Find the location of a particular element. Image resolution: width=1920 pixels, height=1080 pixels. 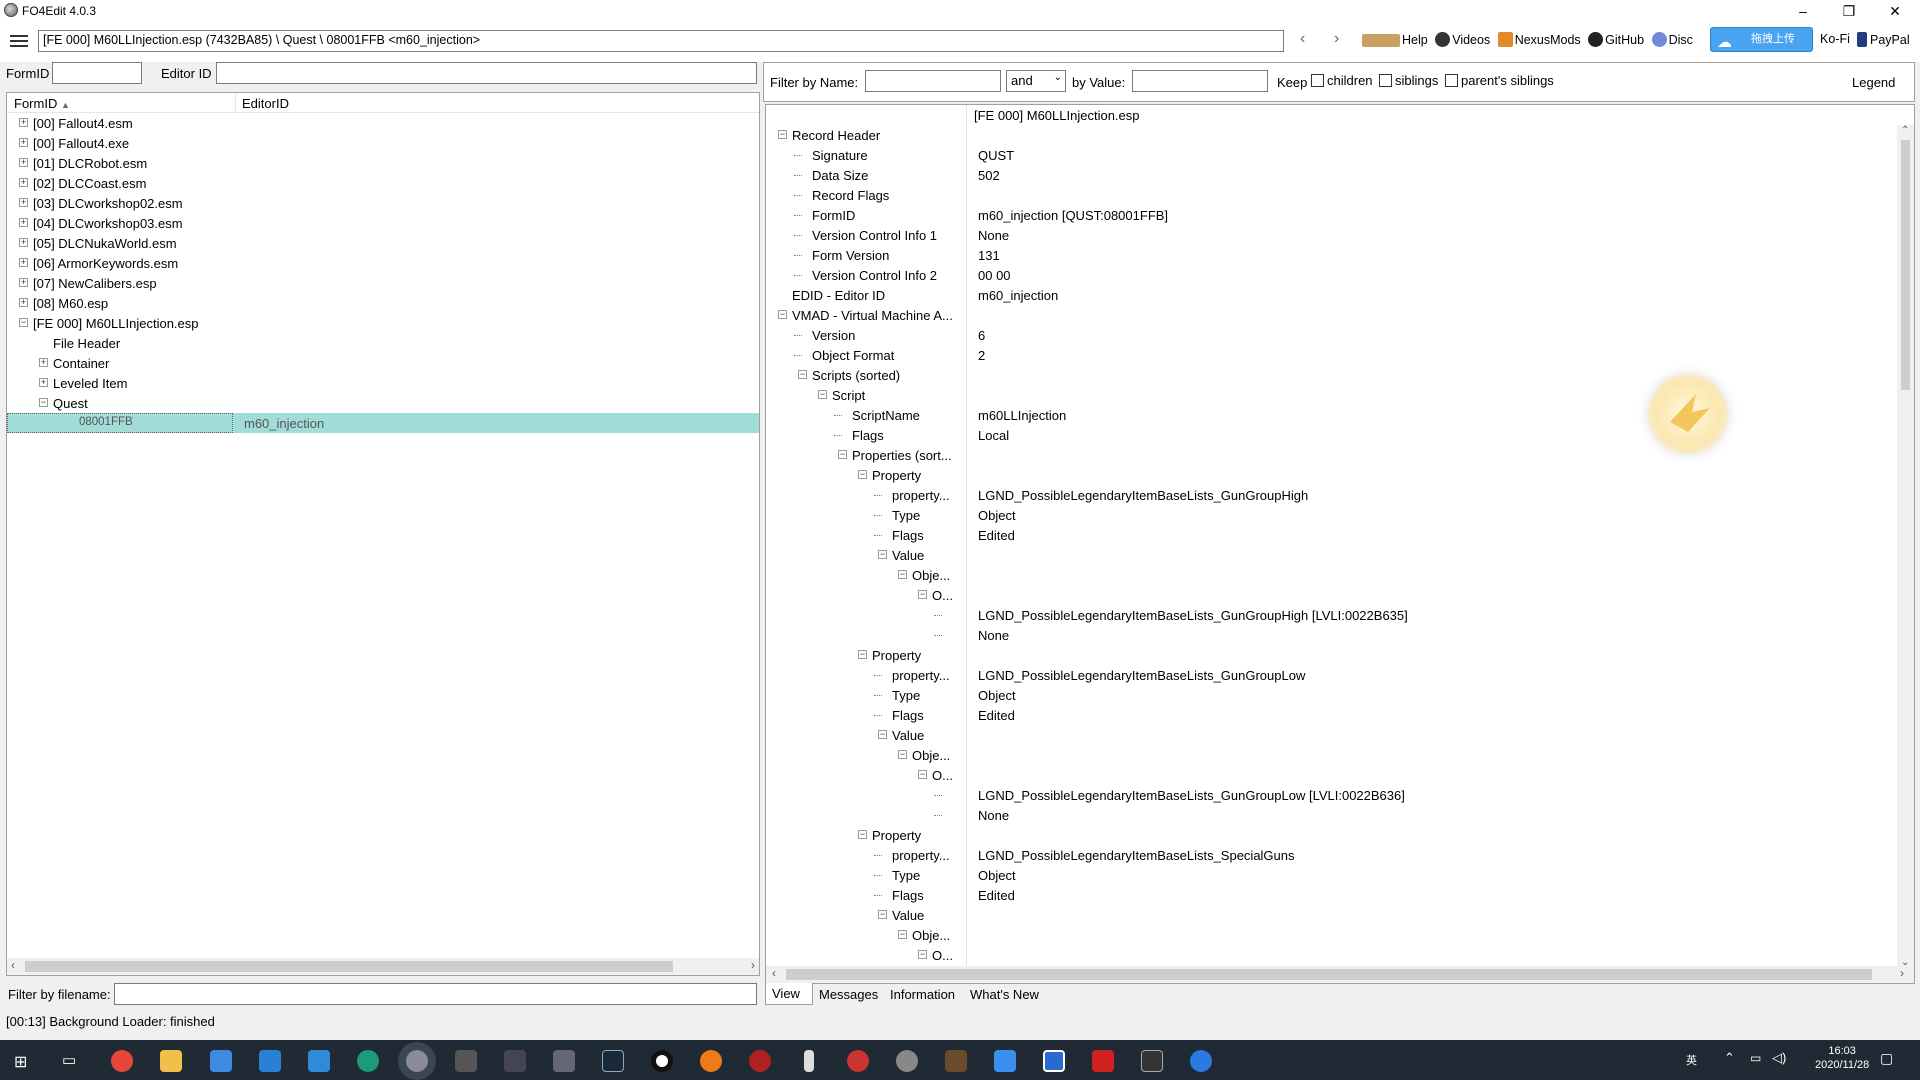

record-row: − Value is located at coordinates (1331, 915).